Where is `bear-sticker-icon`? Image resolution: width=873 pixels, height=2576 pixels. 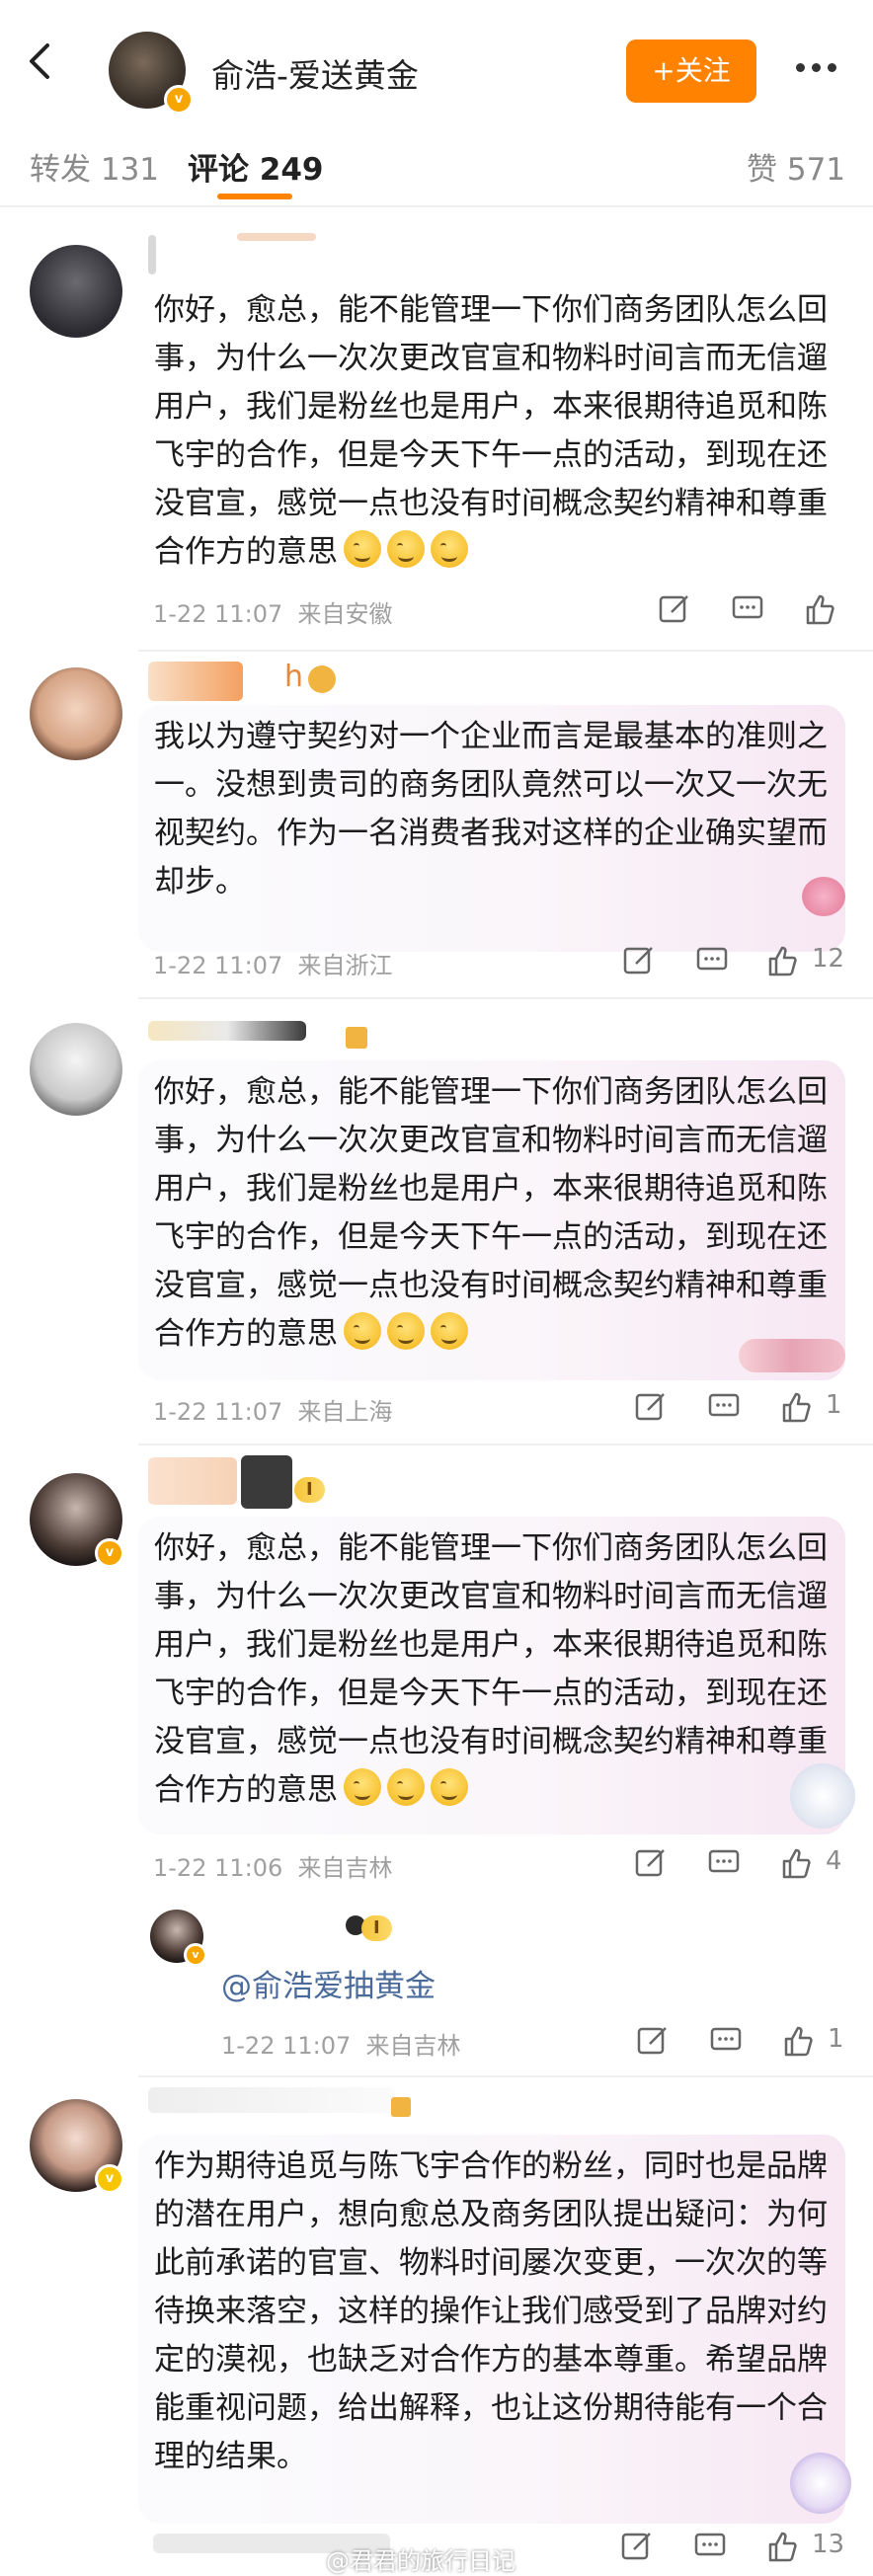 bear-sticker-icon is located at coordinates (823, 896).